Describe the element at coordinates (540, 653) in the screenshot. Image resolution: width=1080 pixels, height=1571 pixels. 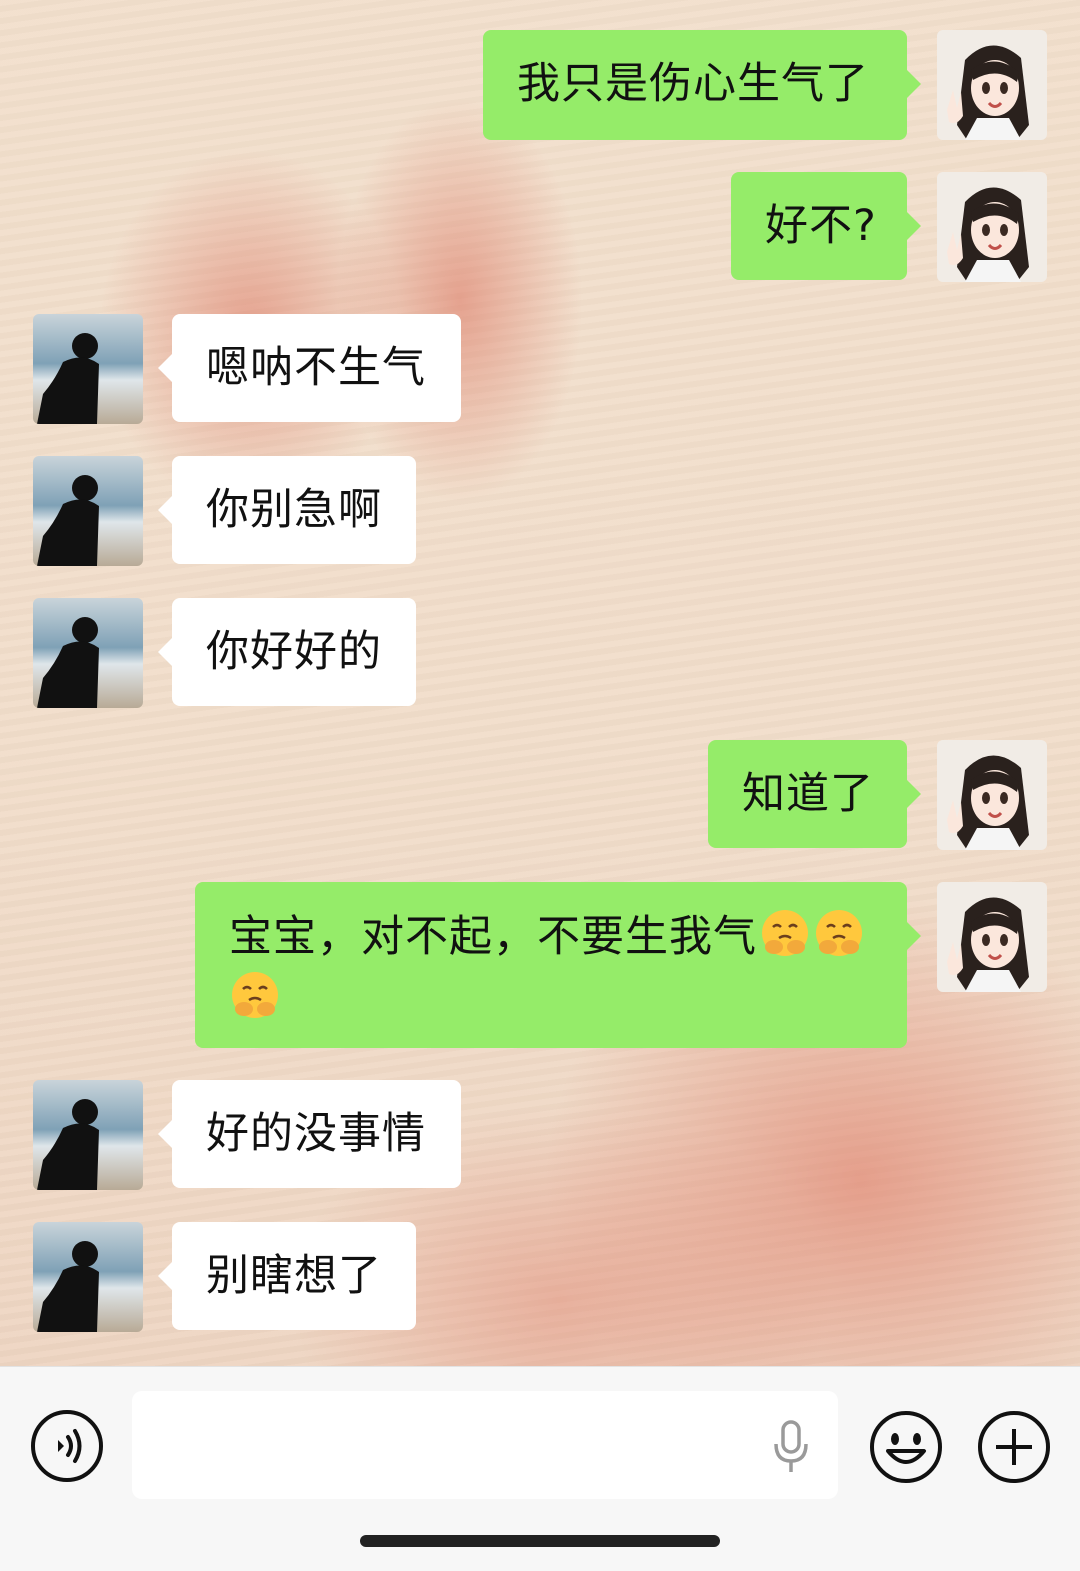
I see `message-row: 你好好的` at that location.